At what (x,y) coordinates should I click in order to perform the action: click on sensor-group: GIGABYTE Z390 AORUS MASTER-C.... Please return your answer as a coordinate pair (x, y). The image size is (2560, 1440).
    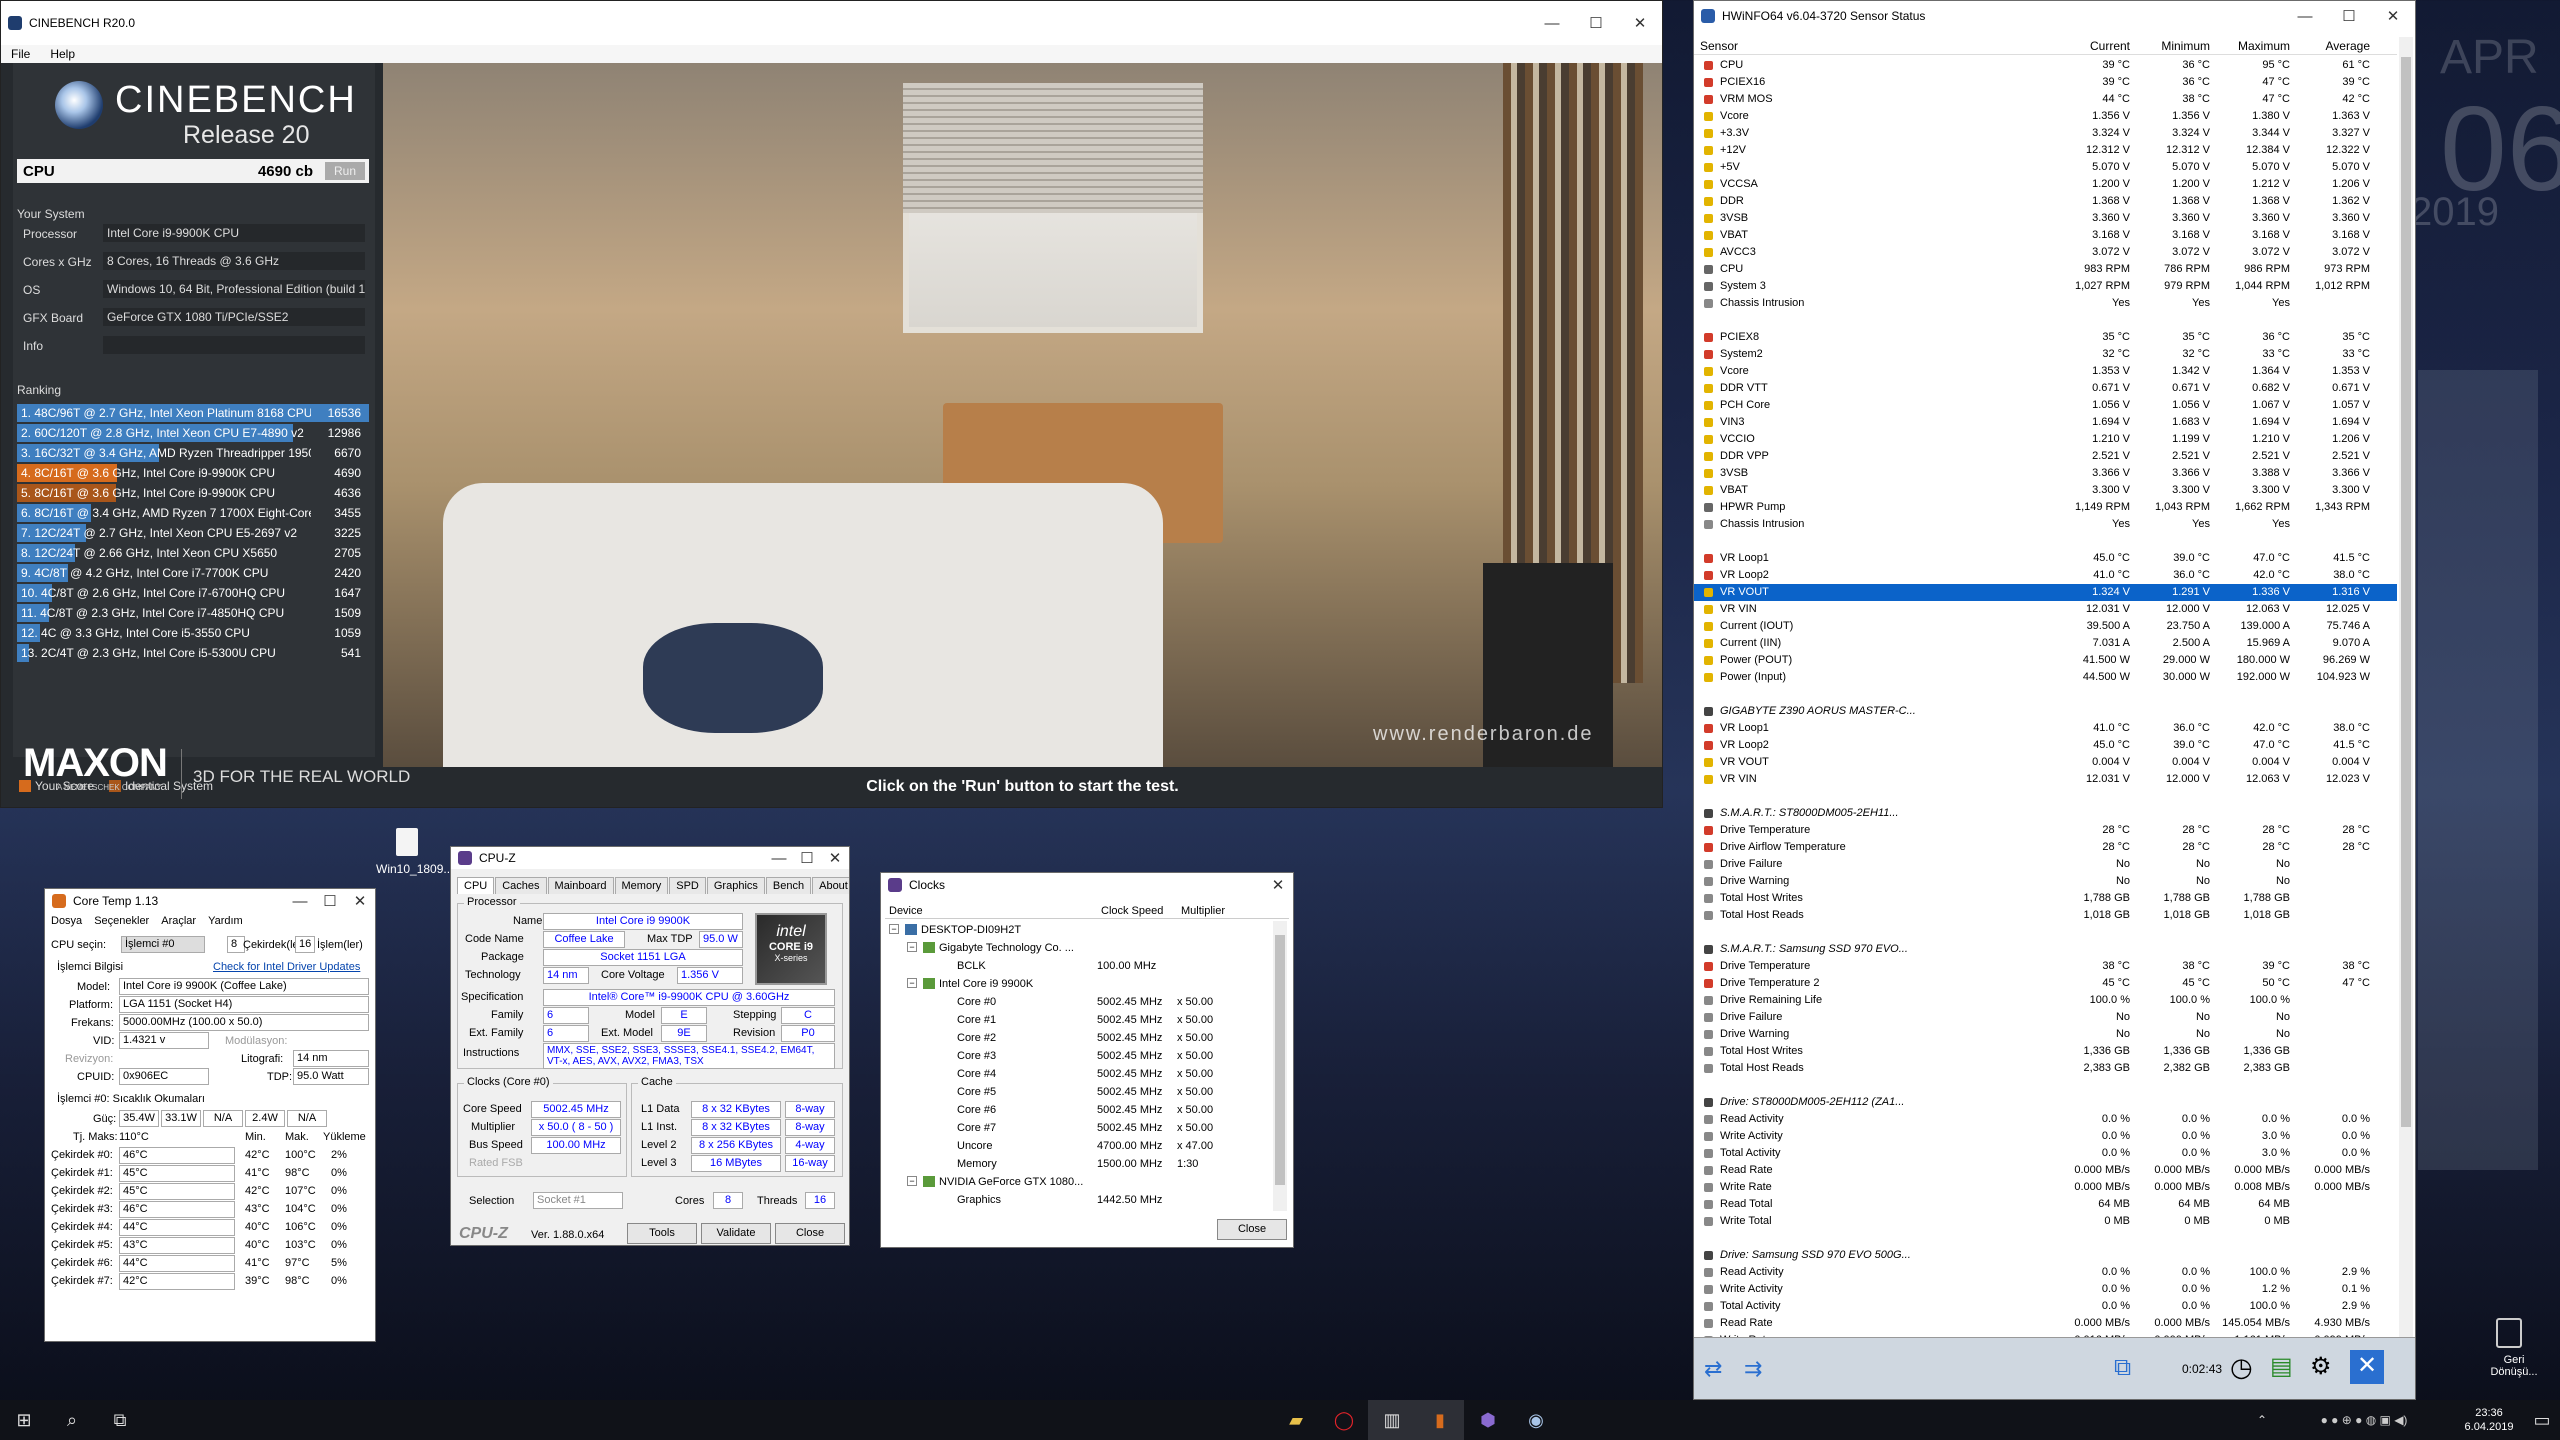
    Looking at the image, I should click on (2045, 711).